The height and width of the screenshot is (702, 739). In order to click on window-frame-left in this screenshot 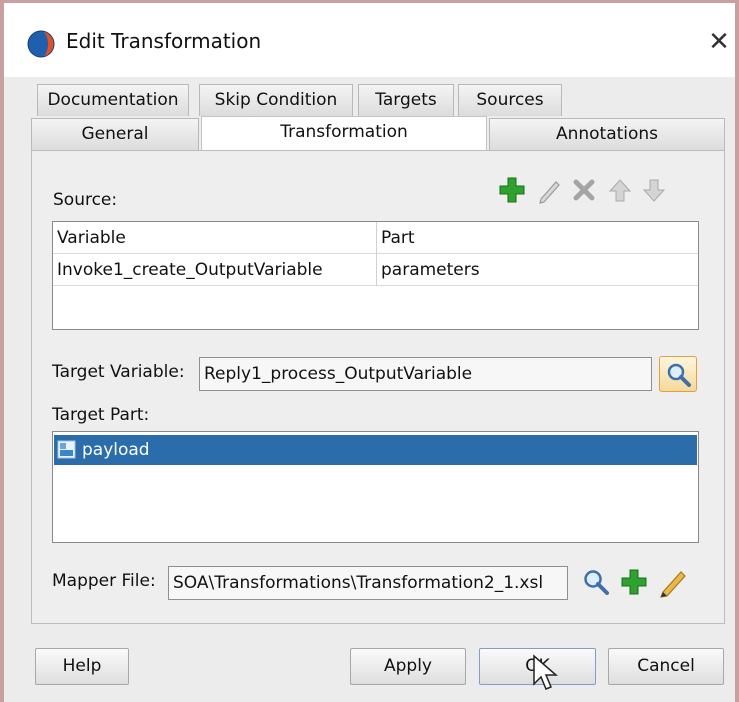, I will do `click(2, 351)`.